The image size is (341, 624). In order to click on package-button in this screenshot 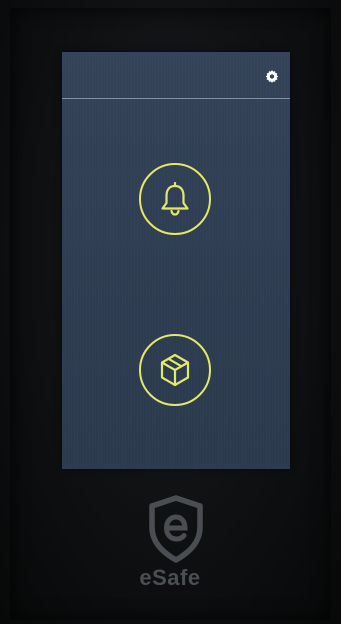, I will do `click(175, 370)`.